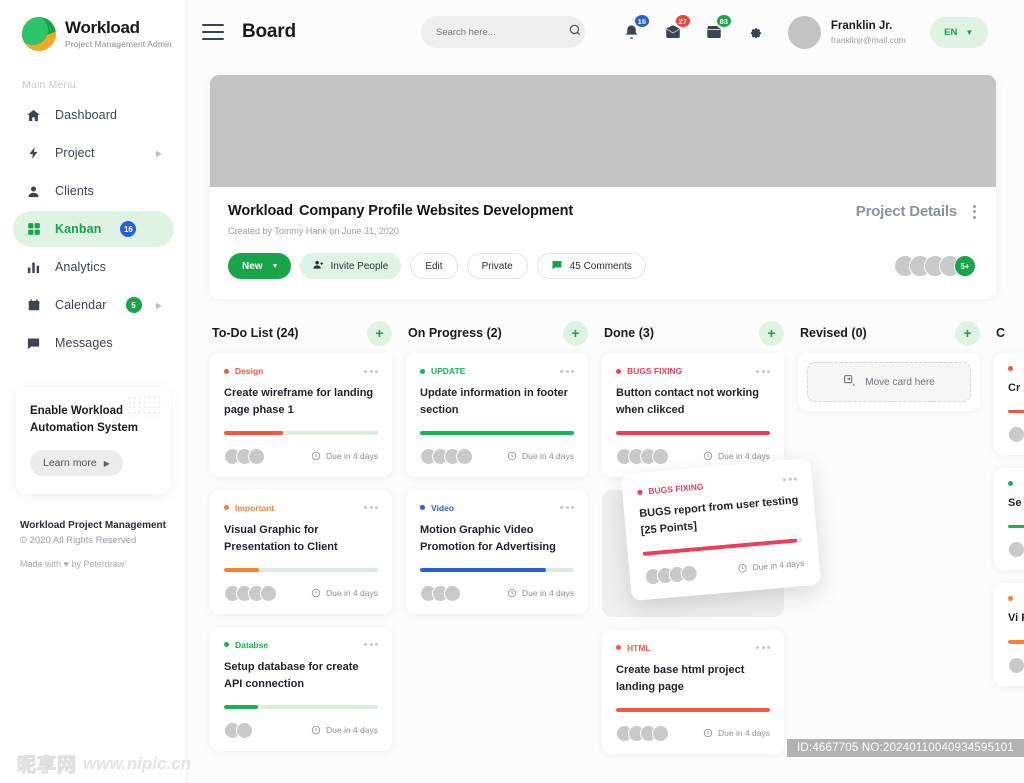 The image size is (1024, 783). What do you see at coordinates (1016, 618) in the screenshot?
I see `card-title: Vi Pr` at bounding box center [1016, 618].